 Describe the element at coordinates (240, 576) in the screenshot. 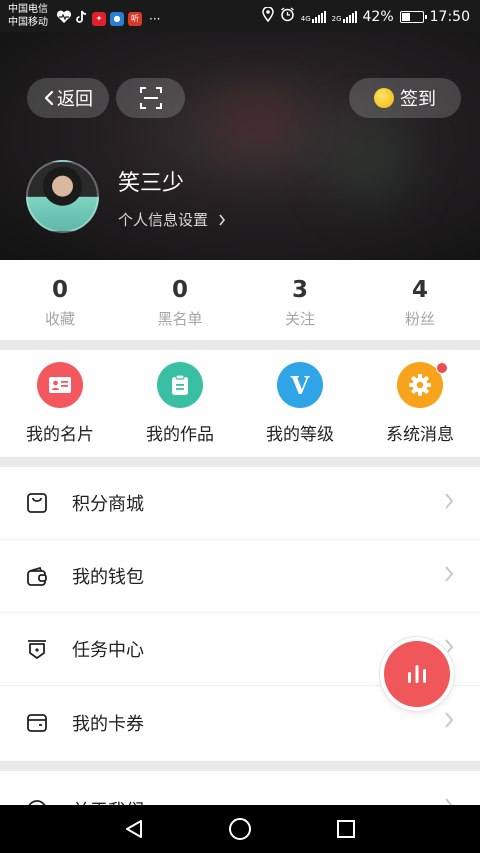

I see `menu-item-wallet: 我的钱包` at that location.